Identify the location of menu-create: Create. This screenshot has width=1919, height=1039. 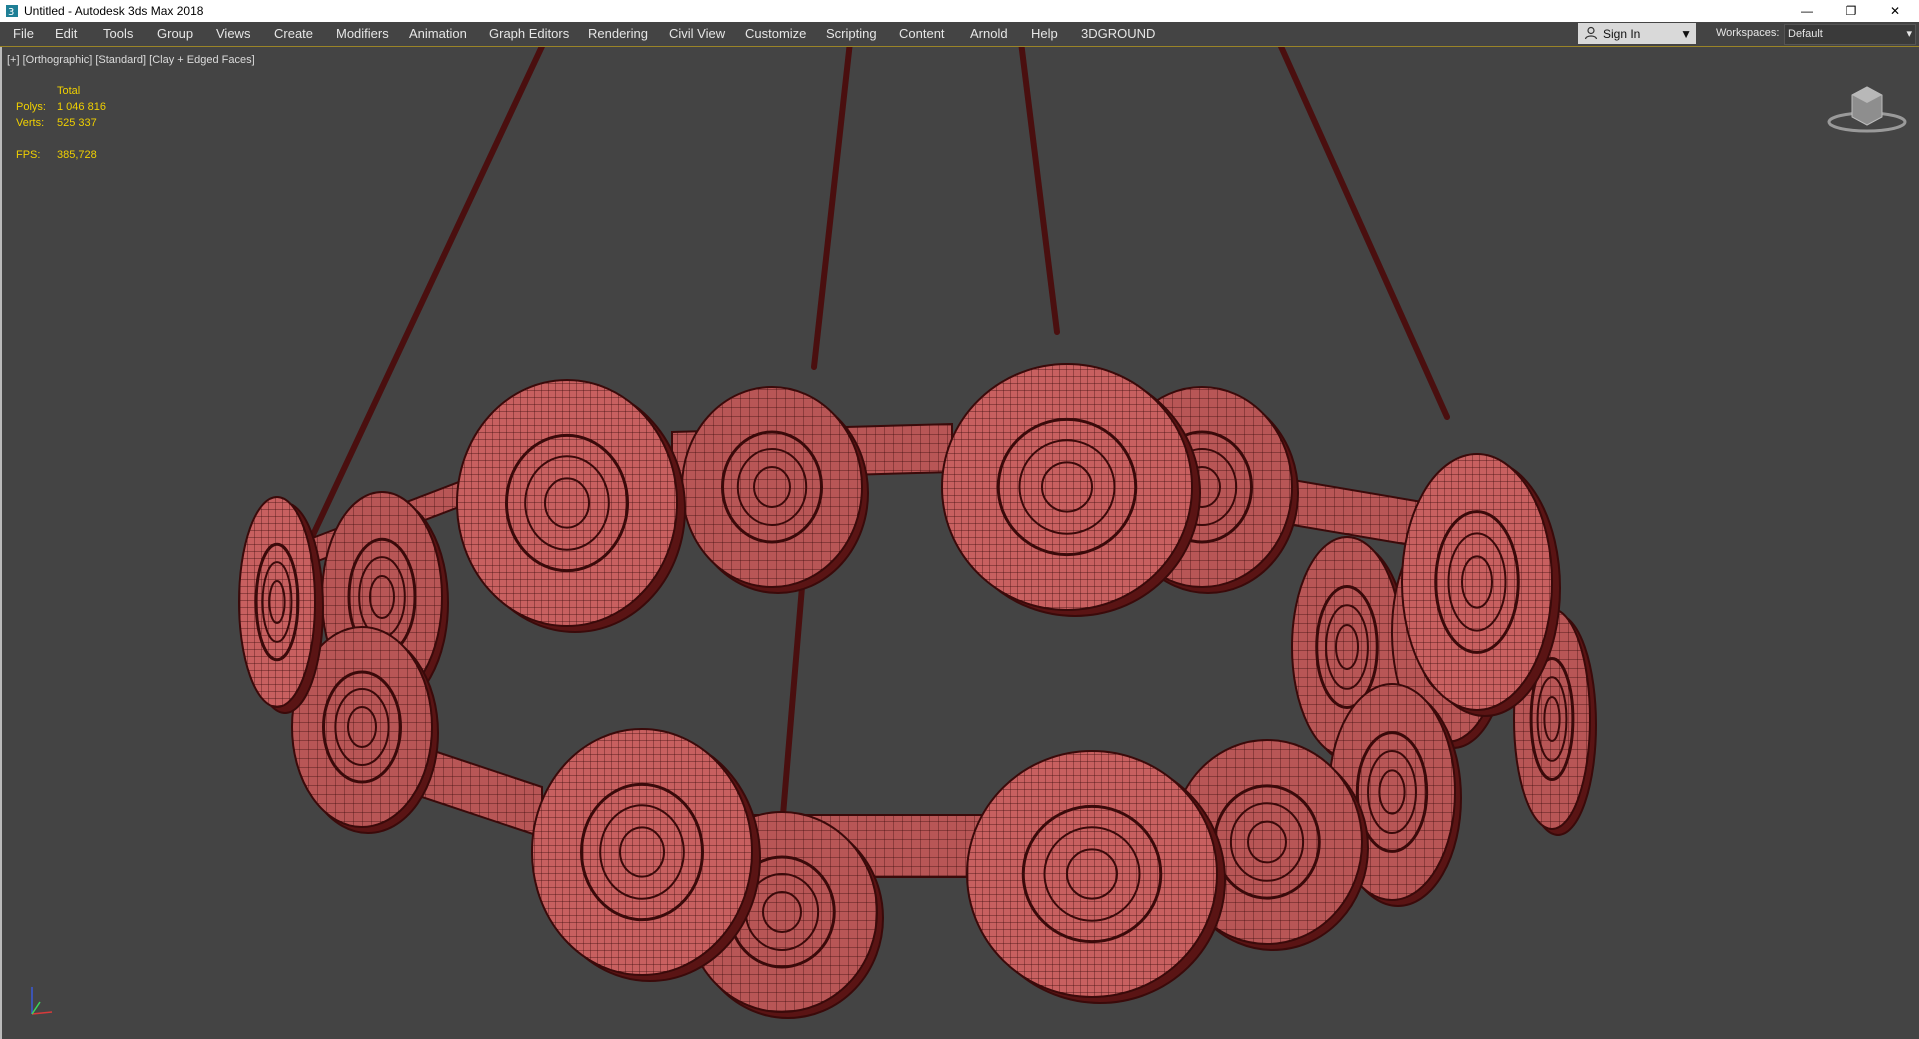
(293, 33).